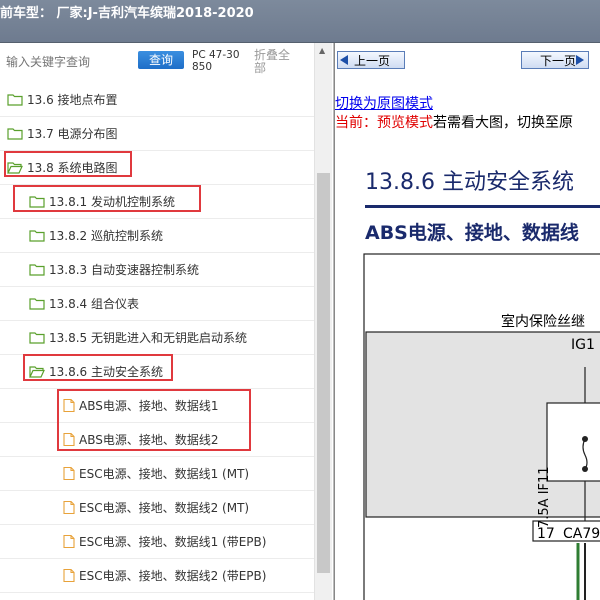 This screenshot has height=600, width=600. What do you see at coordinates (384, 103) in the screenshot?
I see `switch-original-link: 切换为原图模式` at bounding box center [384, 103].